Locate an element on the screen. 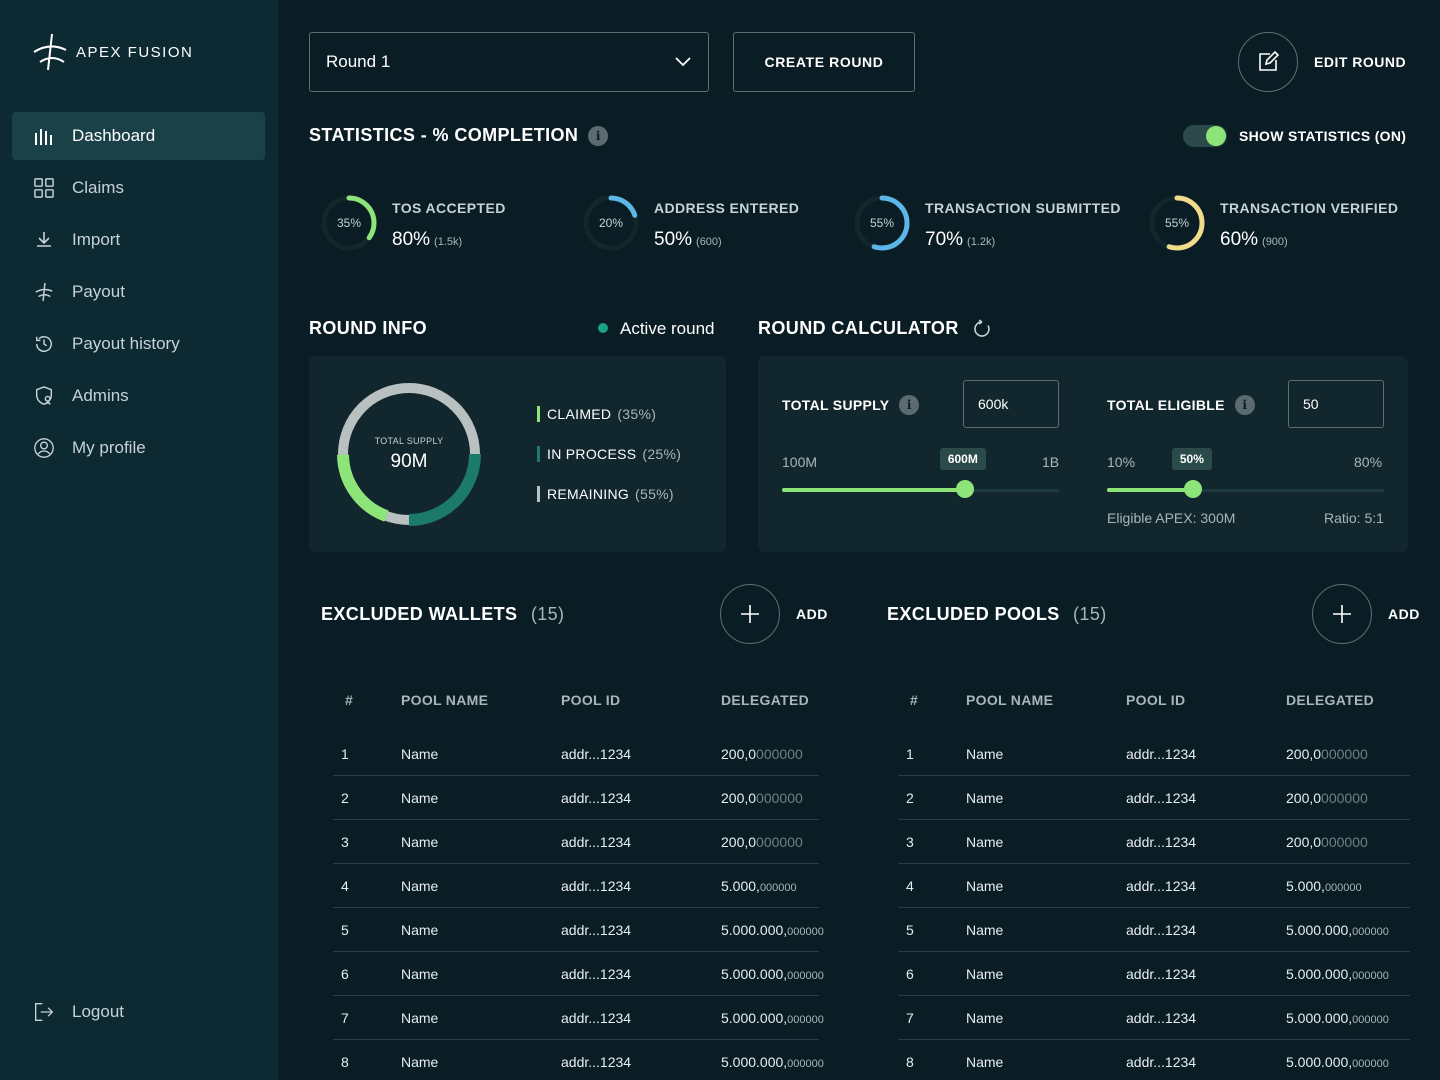 The image size is (1440, 1080). row-number: 2 is located at coordinates (345, 798).